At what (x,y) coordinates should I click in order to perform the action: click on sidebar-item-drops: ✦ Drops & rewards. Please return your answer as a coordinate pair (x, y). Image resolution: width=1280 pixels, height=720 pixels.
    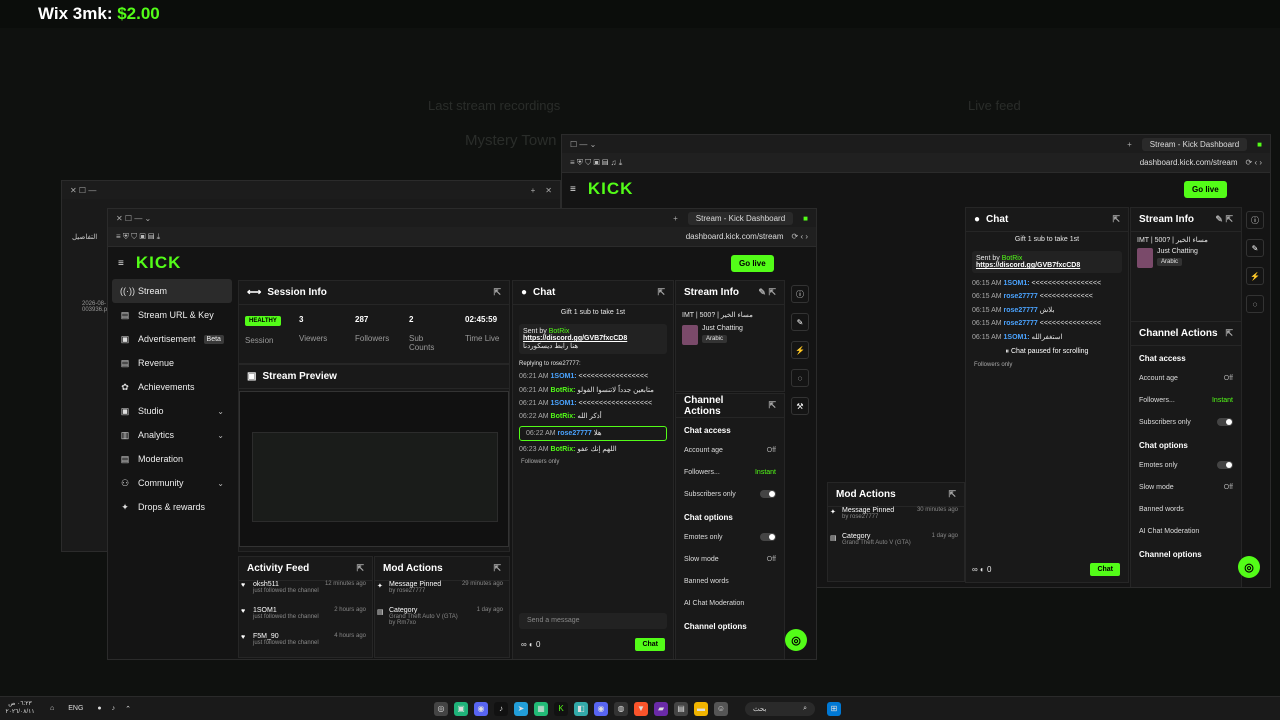
    Looking at the image, I should click on (172, 507).